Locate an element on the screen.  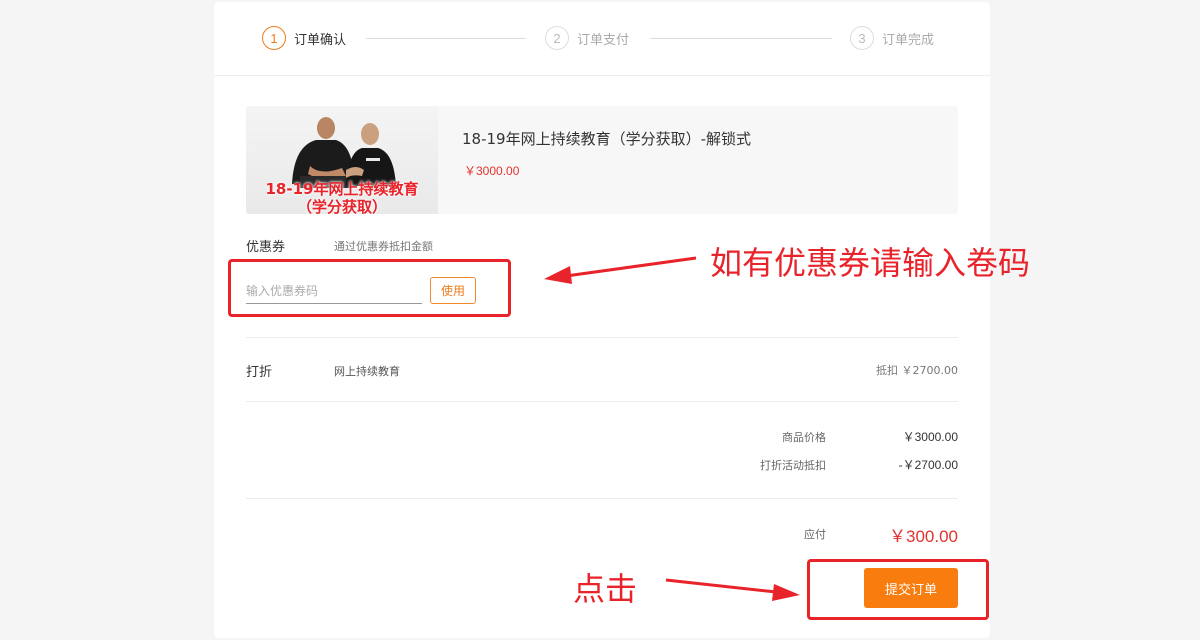
arrow-to-coupon-icon is located at coordinates (620, 270).